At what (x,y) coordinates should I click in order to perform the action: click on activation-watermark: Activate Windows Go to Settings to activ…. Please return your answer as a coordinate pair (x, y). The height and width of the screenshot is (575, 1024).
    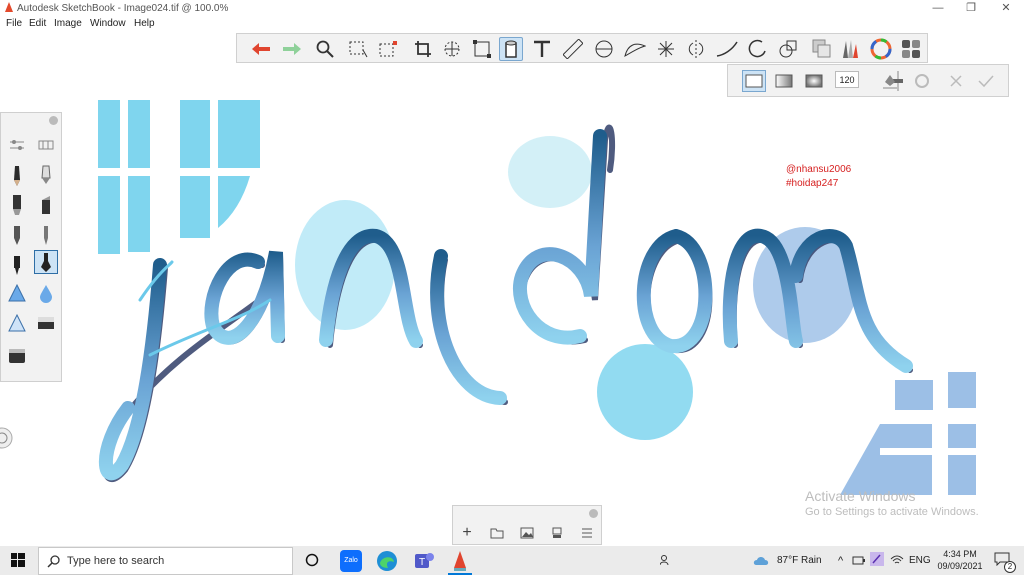
    Looking at the image, I should click on (892, 503).